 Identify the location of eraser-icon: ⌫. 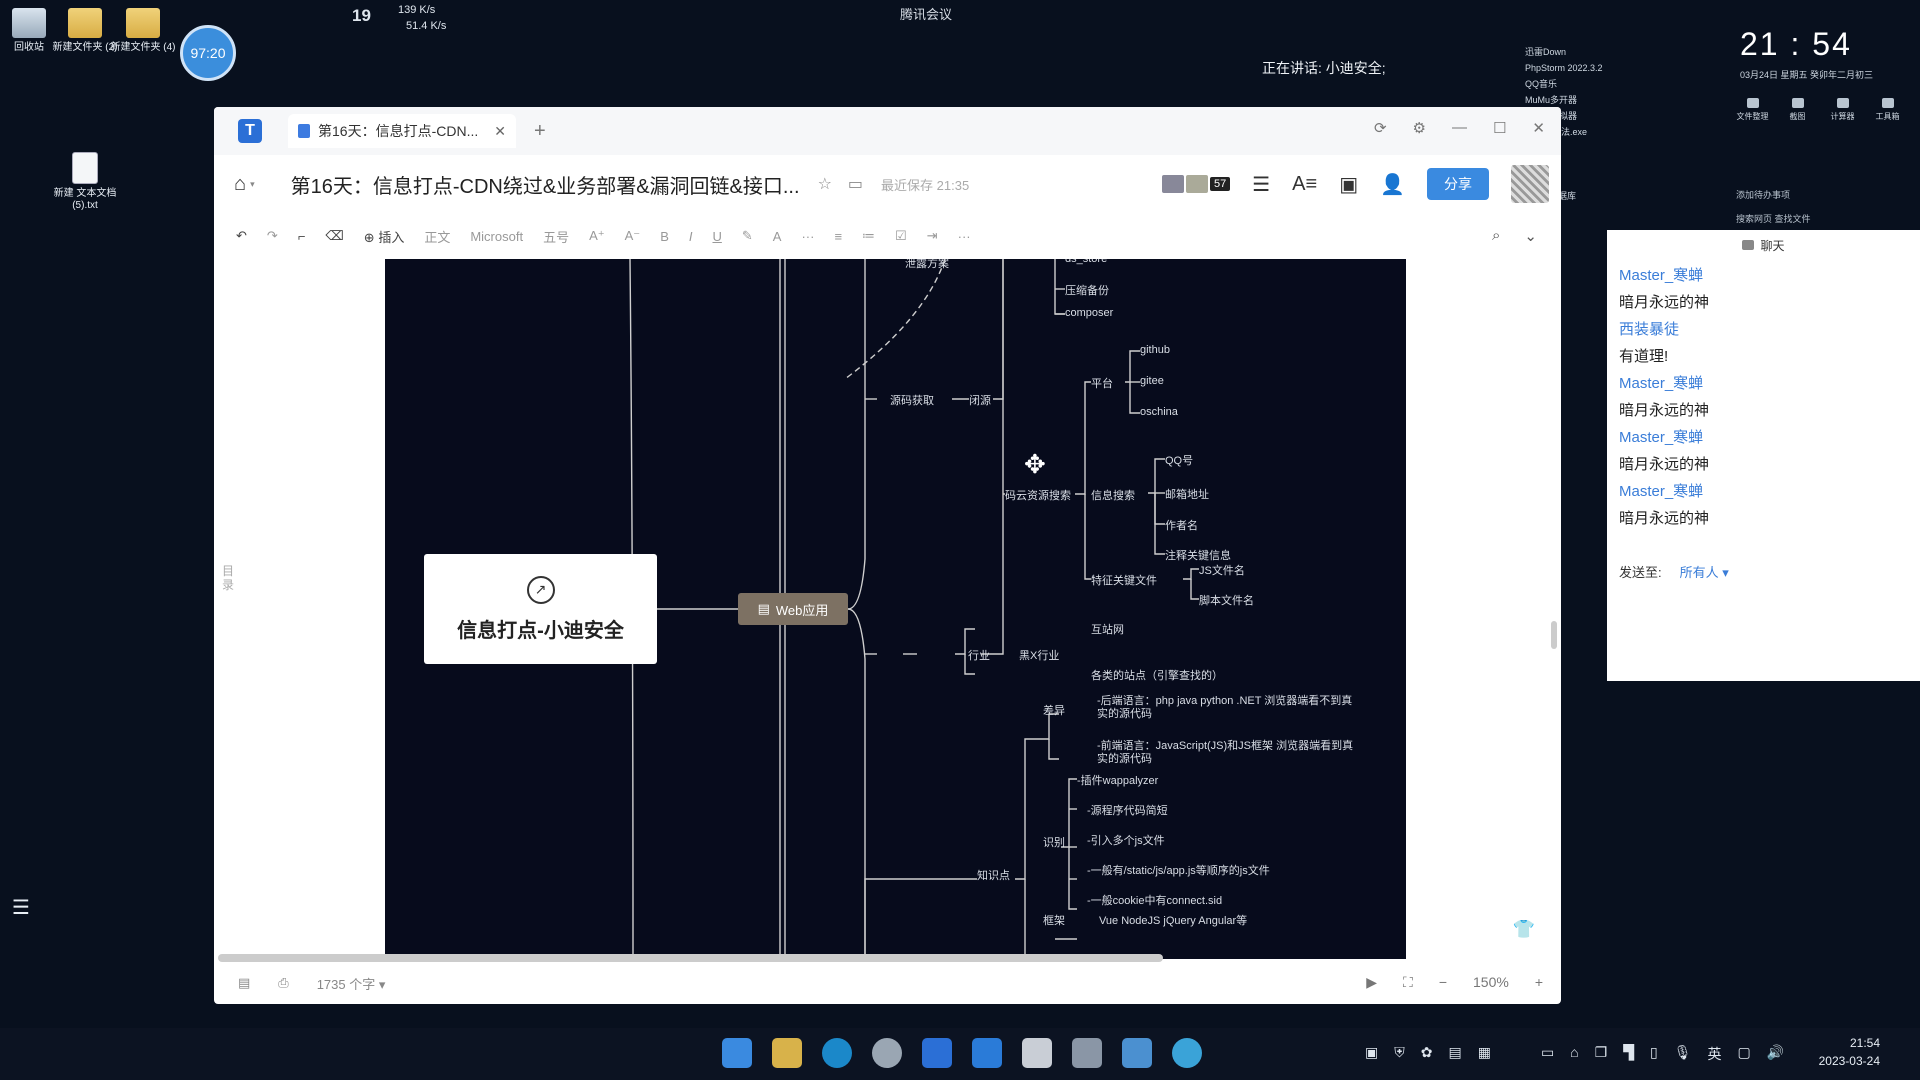
(334, 236).